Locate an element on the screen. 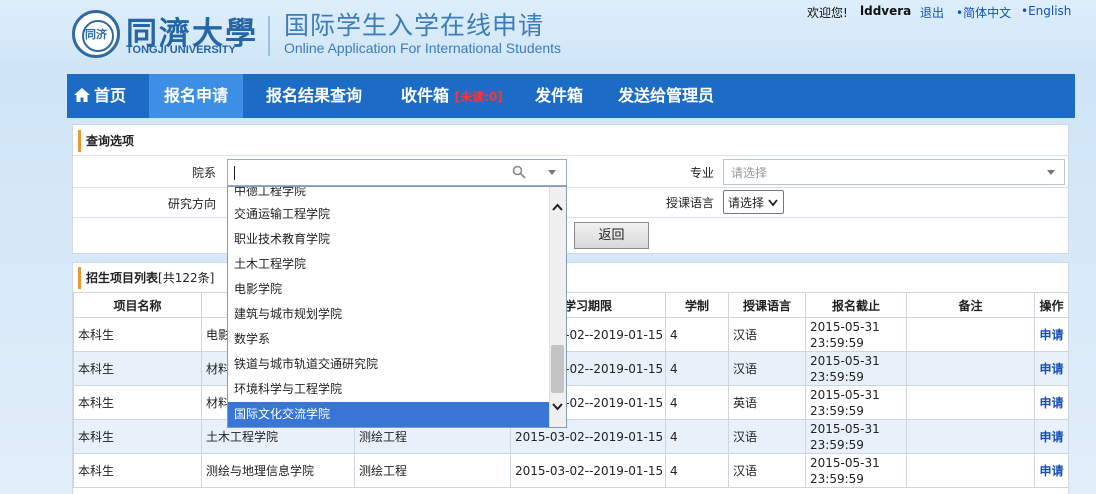 The height and width of the screenshot is (494, 1096). list-count: [共122条] is located at coordinates (186, 278).